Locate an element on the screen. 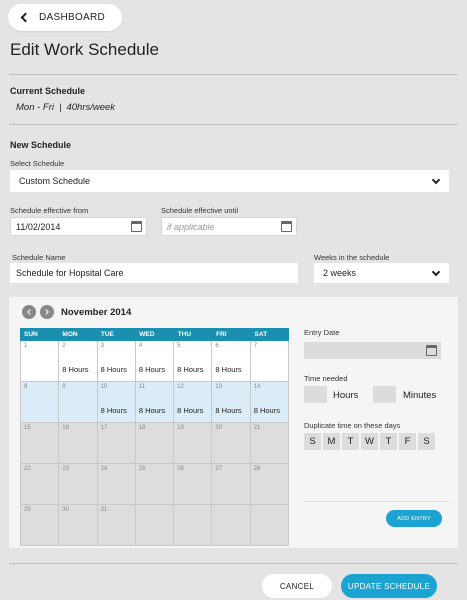 The height and width of the screenshot is (600, 467). calendar-day: 27 is located at coordinates (231, 484).